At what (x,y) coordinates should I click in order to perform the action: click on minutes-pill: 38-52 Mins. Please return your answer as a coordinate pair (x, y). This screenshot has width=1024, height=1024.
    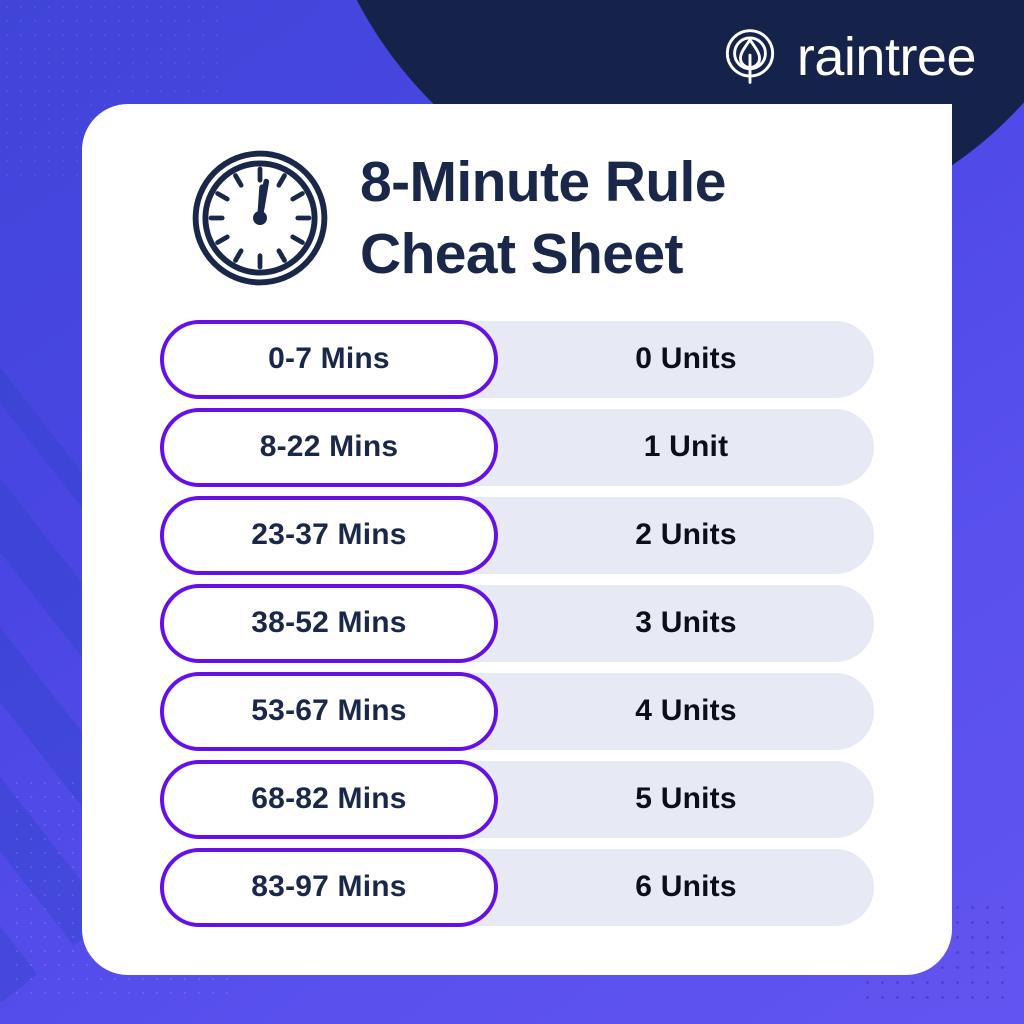
    Looking at the image, I should click on (329, 623).